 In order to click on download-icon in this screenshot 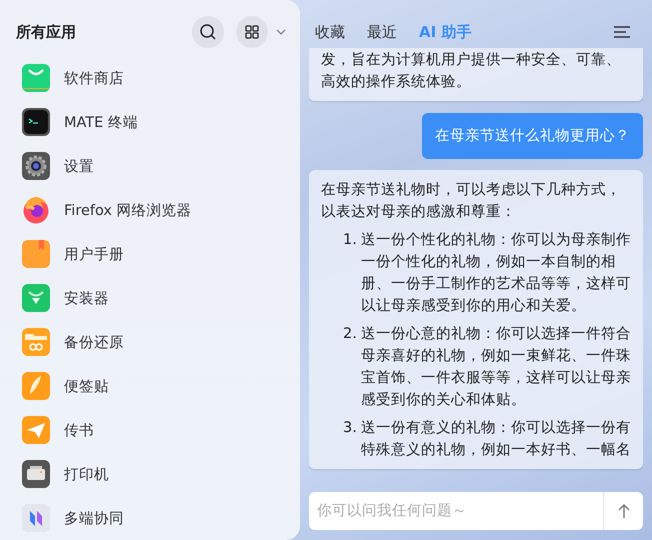, I will do `click(36, 298)`.